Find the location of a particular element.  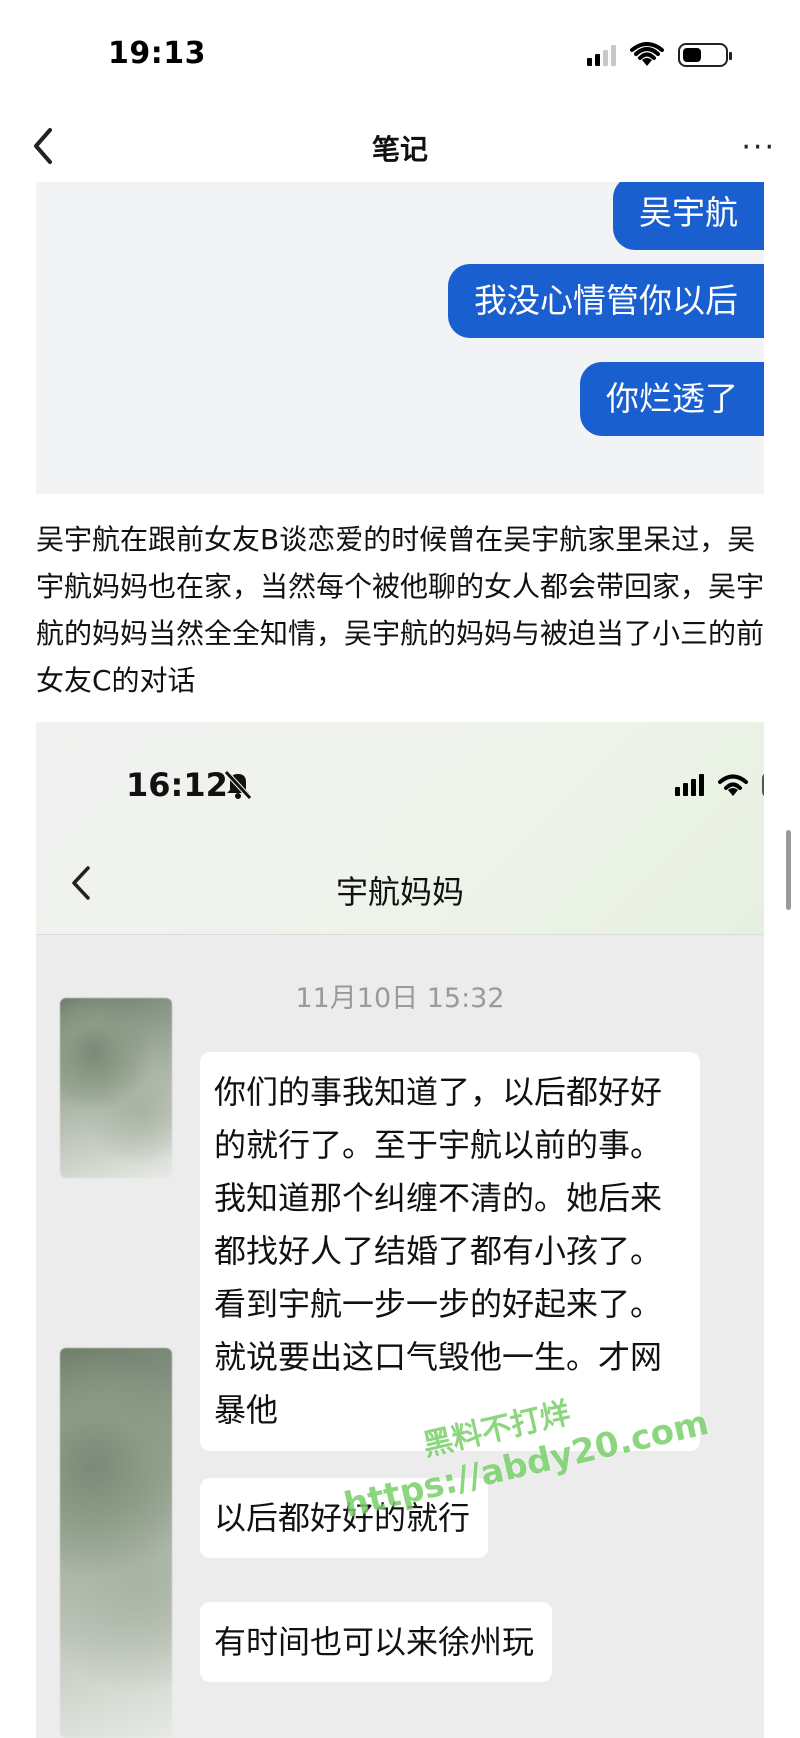

chat-bubble-sent: 我没心情管你以后 is located at coordinates (606, 301).